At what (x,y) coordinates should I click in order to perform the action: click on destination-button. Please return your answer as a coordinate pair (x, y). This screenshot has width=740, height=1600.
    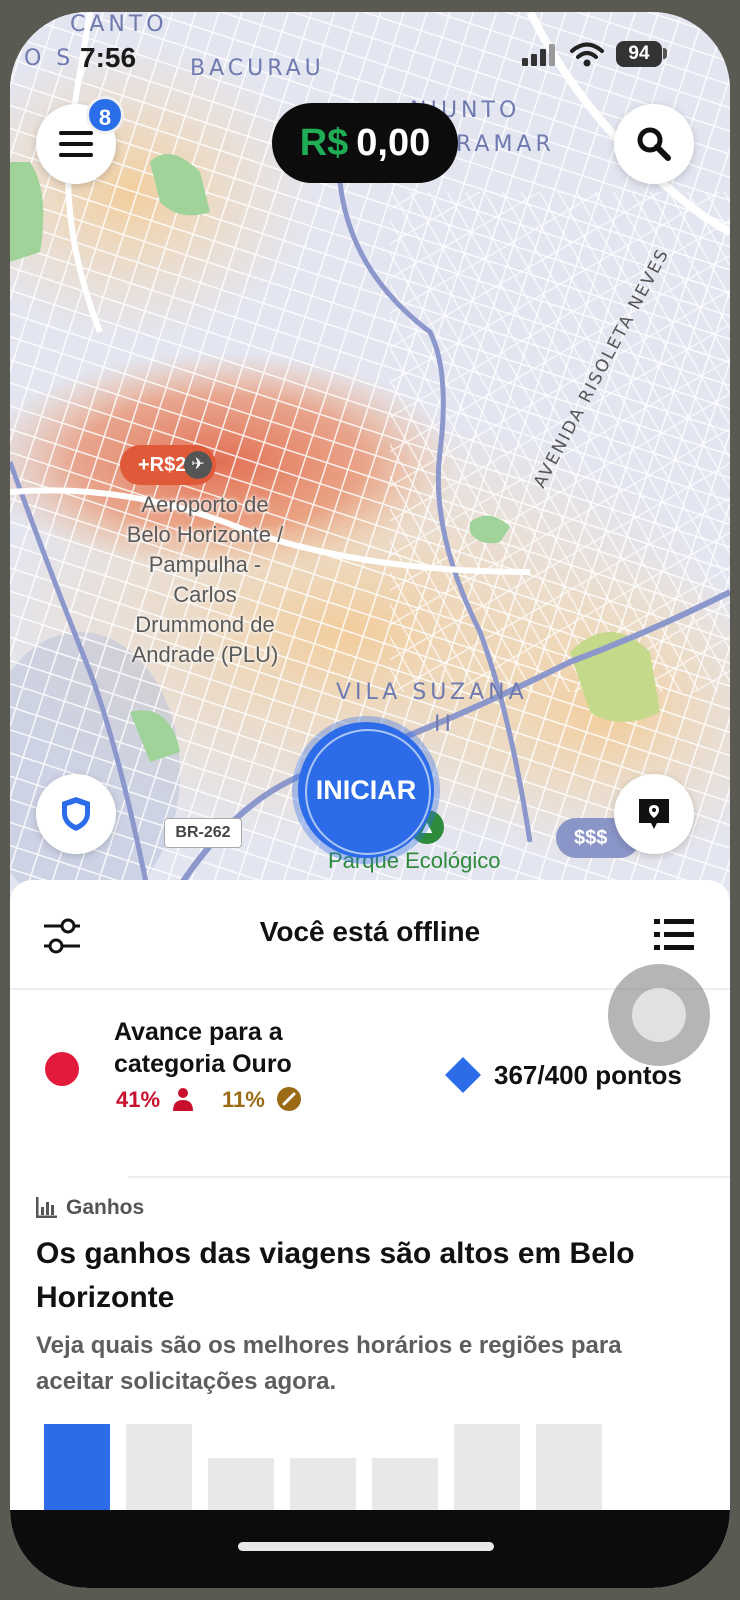
    Looking at the image, I should click on (654, 814).